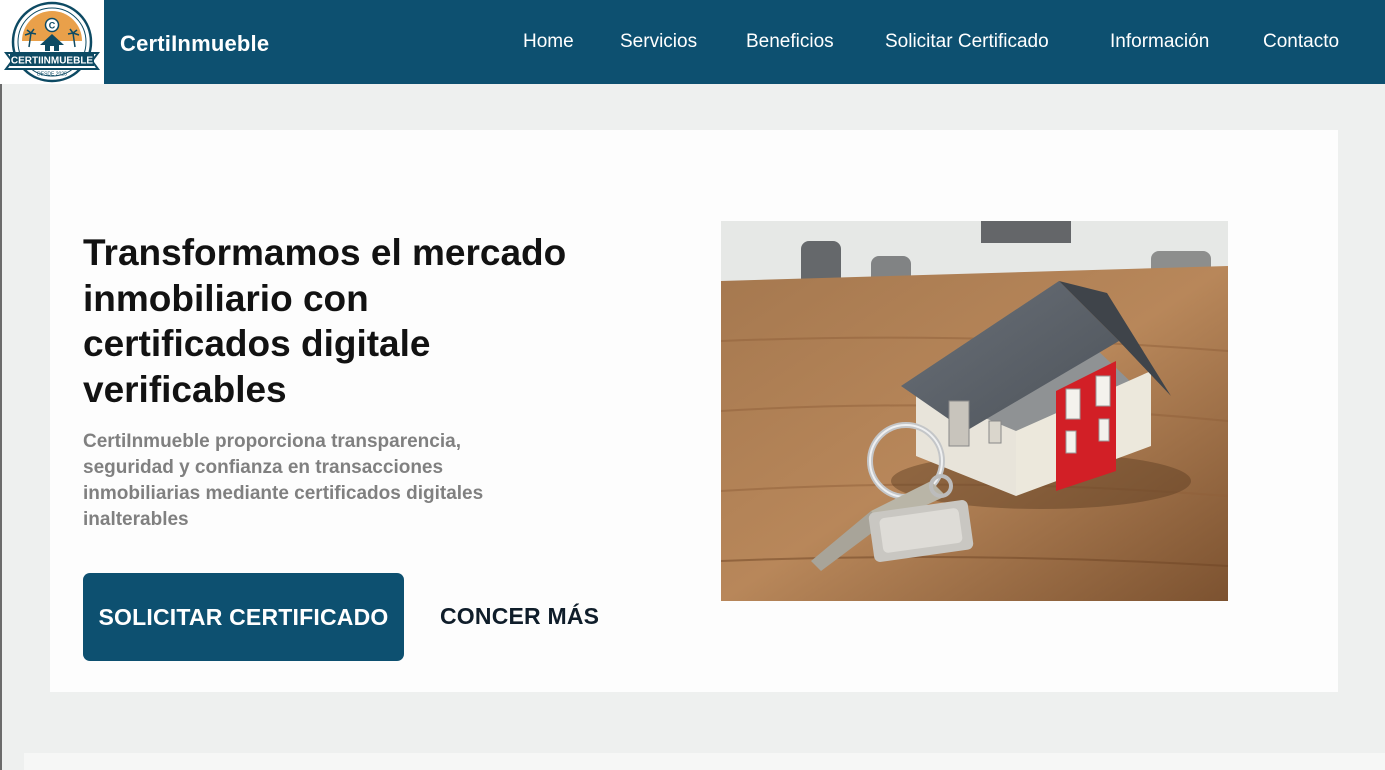  Describe the element at coordinates (1159, 42) in the screenshot. I see `nav-informacion: Información` at that location.